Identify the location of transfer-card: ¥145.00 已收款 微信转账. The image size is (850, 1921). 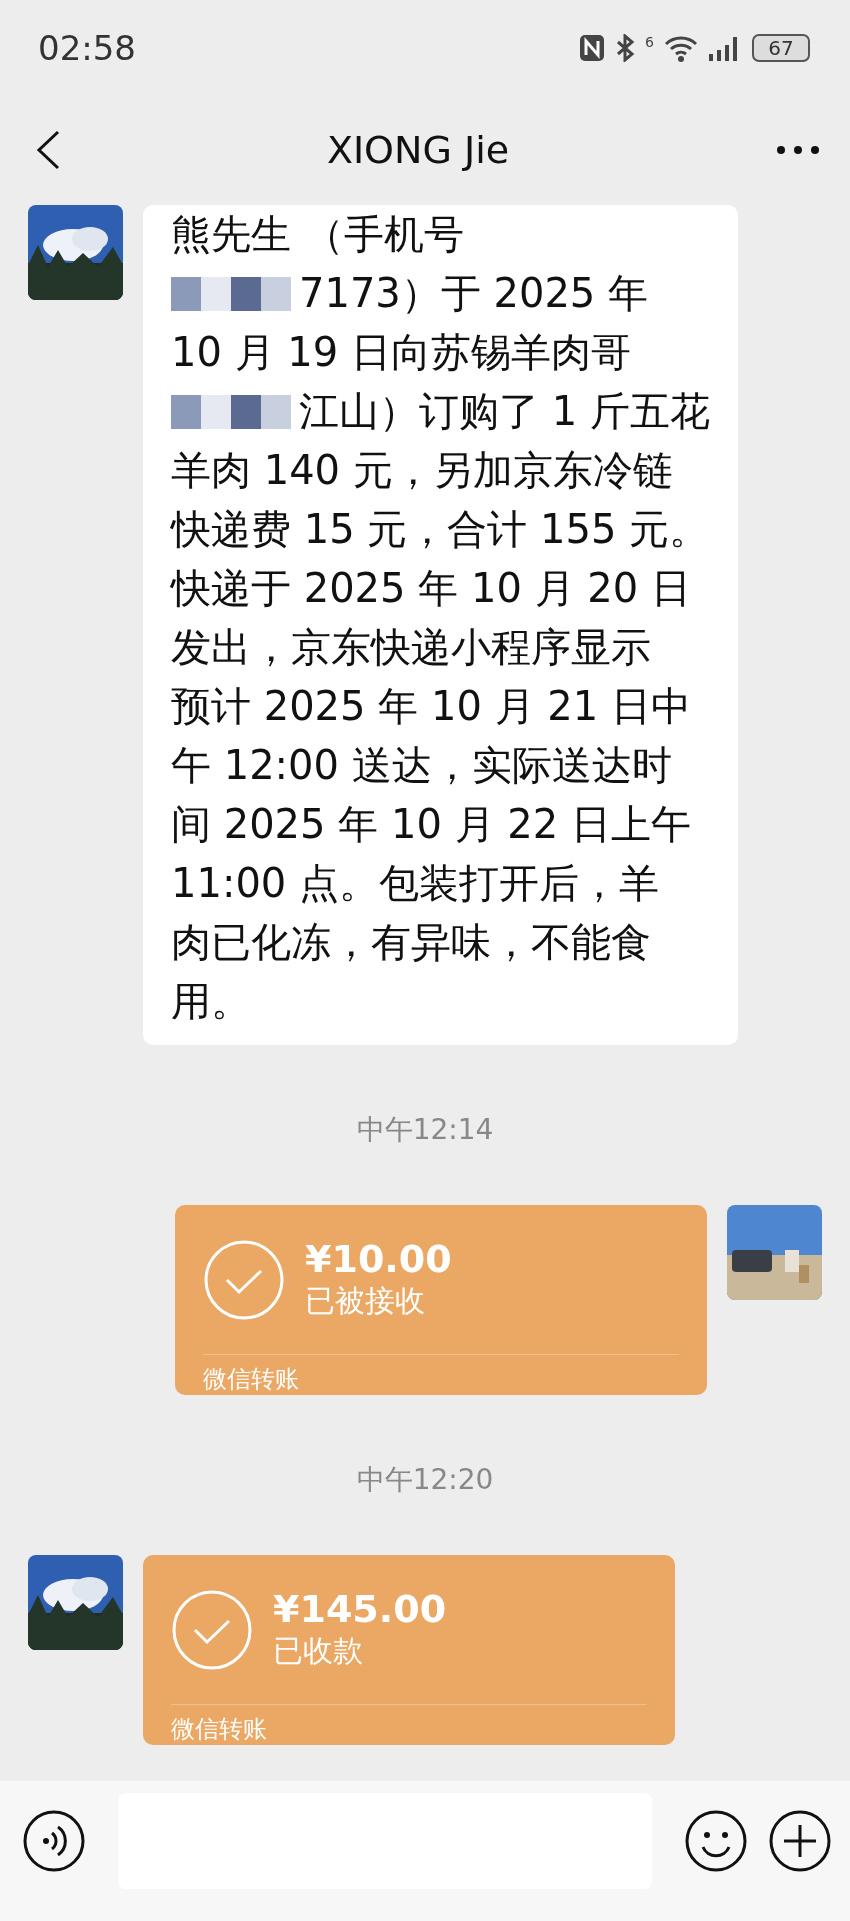
(409, 1650).